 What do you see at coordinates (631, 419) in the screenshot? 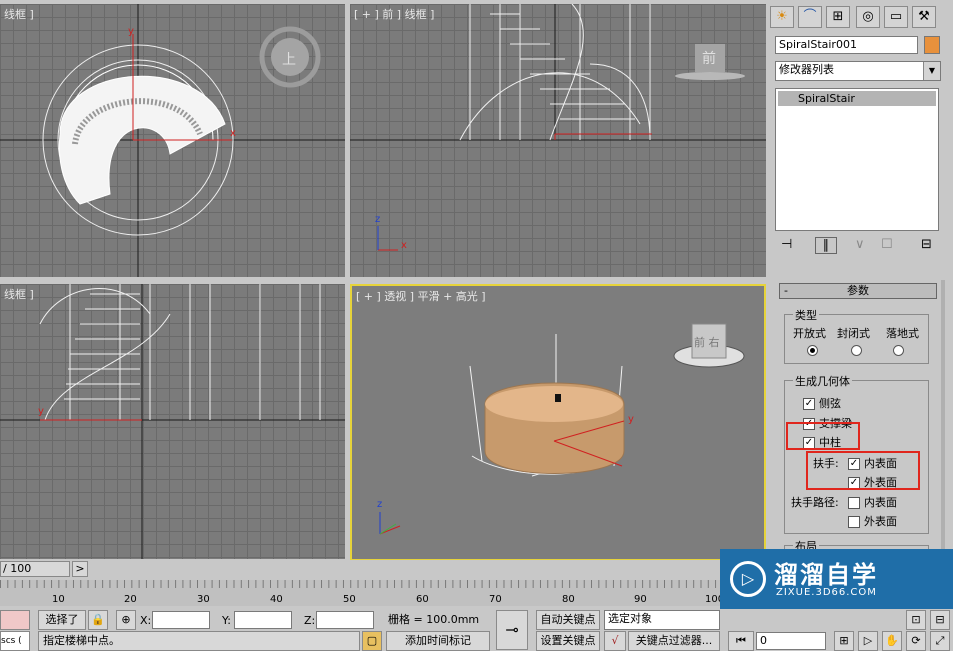
I see `persp-axis-y-label: y` at bounding box center [631, 419].